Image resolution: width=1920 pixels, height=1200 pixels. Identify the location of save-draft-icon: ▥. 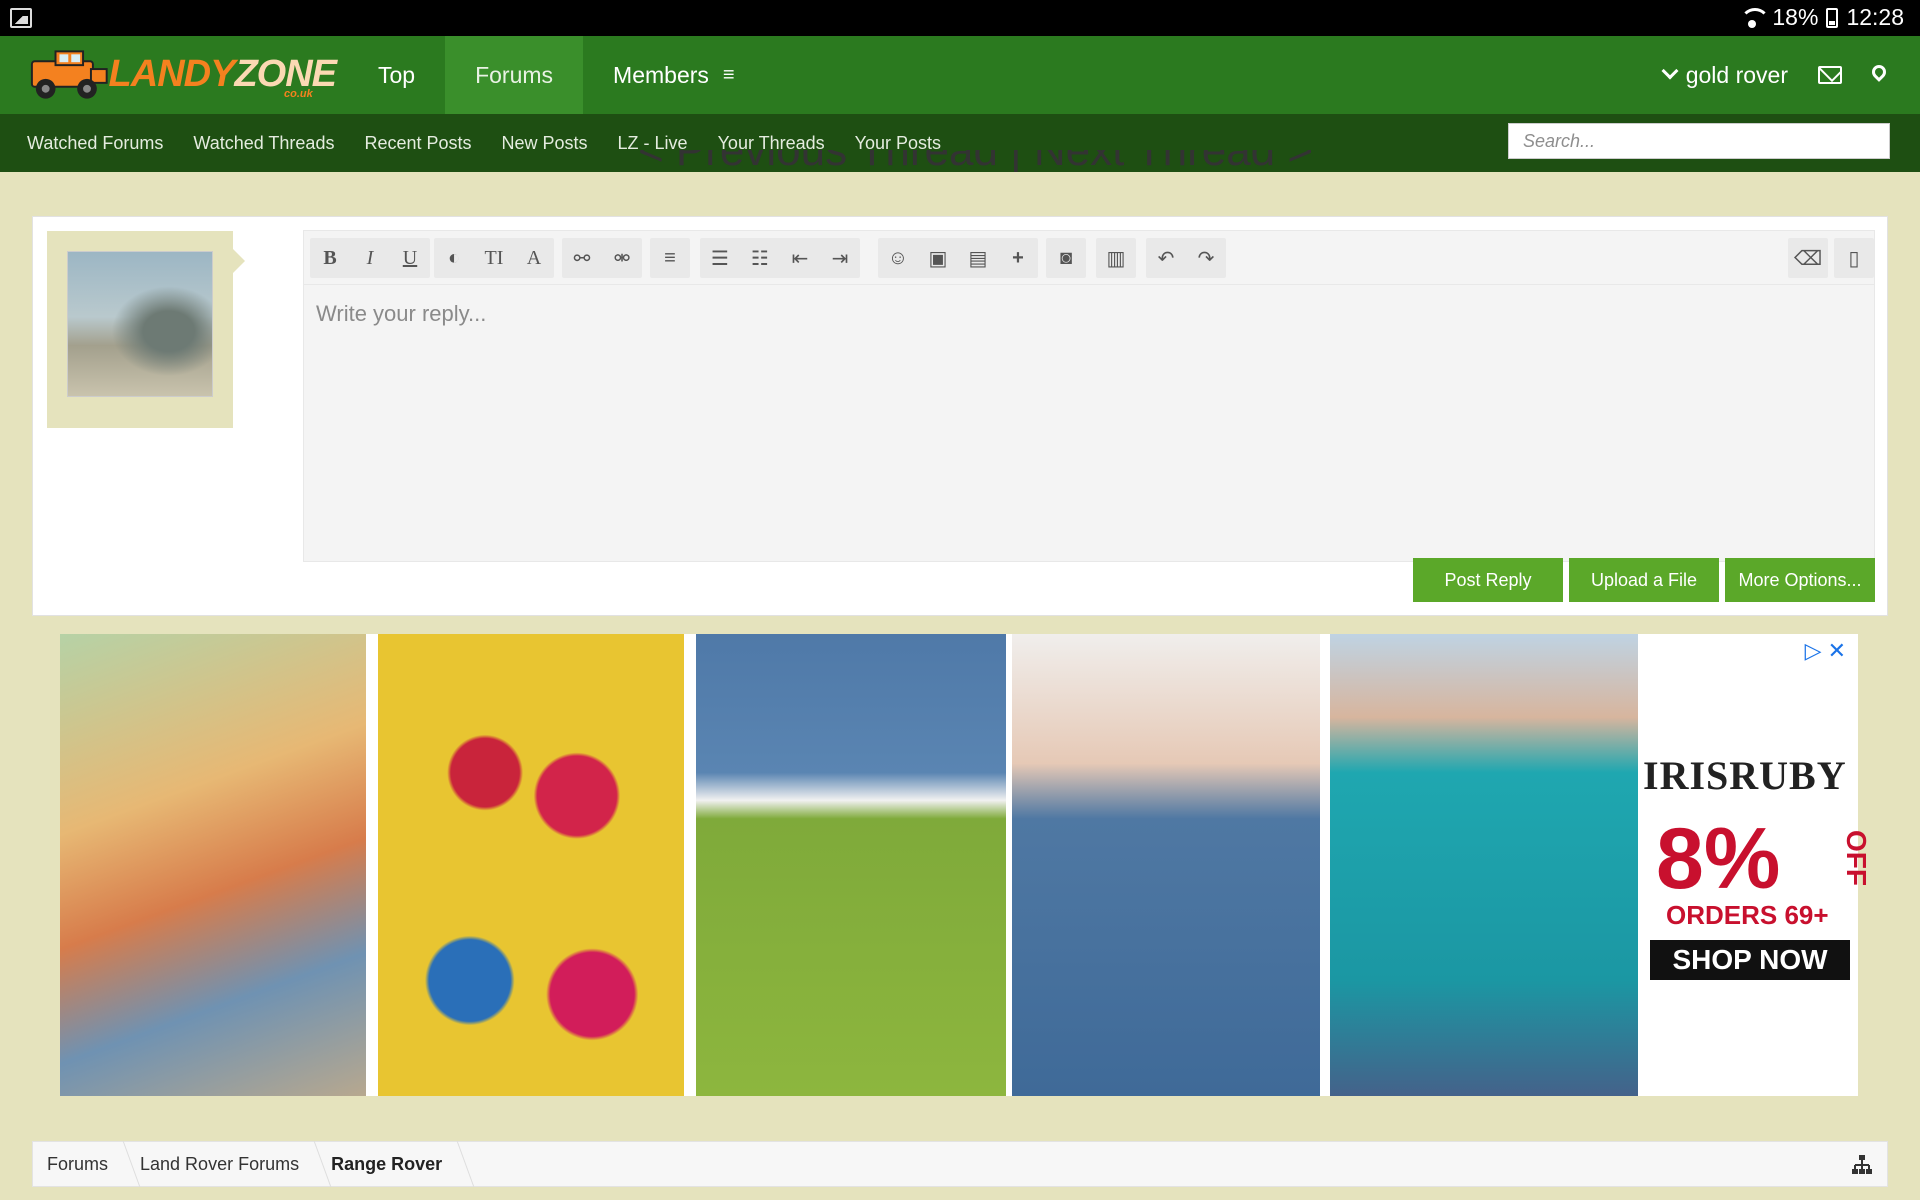
(1116, 258).